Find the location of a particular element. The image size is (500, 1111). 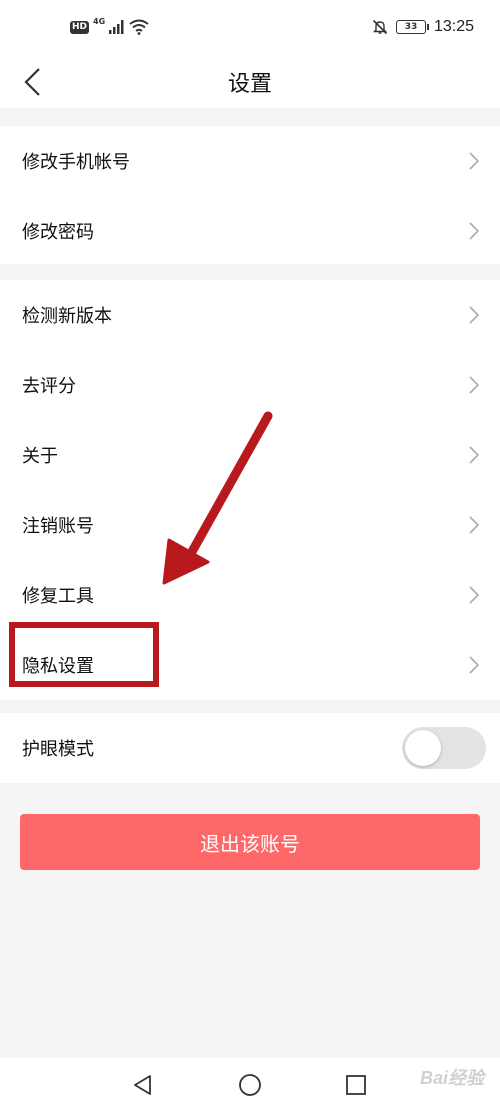

network-type: 4G is located at coordinates (99, 21).